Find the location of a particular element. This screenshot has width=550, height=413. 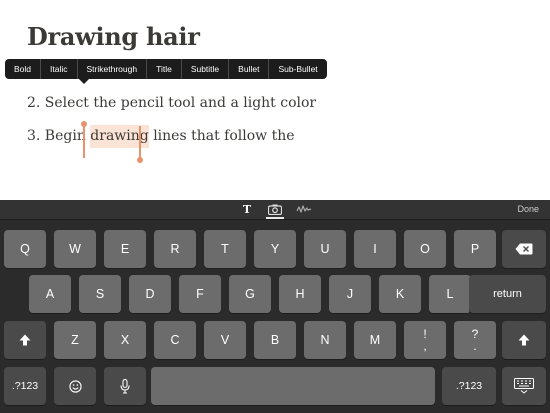

shift-key-right is located at coordinates (524, 340).